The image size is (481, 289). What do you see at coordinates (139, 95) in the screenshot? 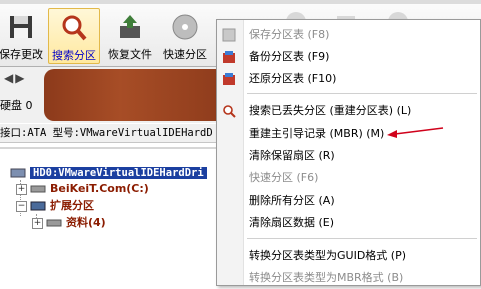
I see `disk-map-bar` at bounding box center [139, 95].